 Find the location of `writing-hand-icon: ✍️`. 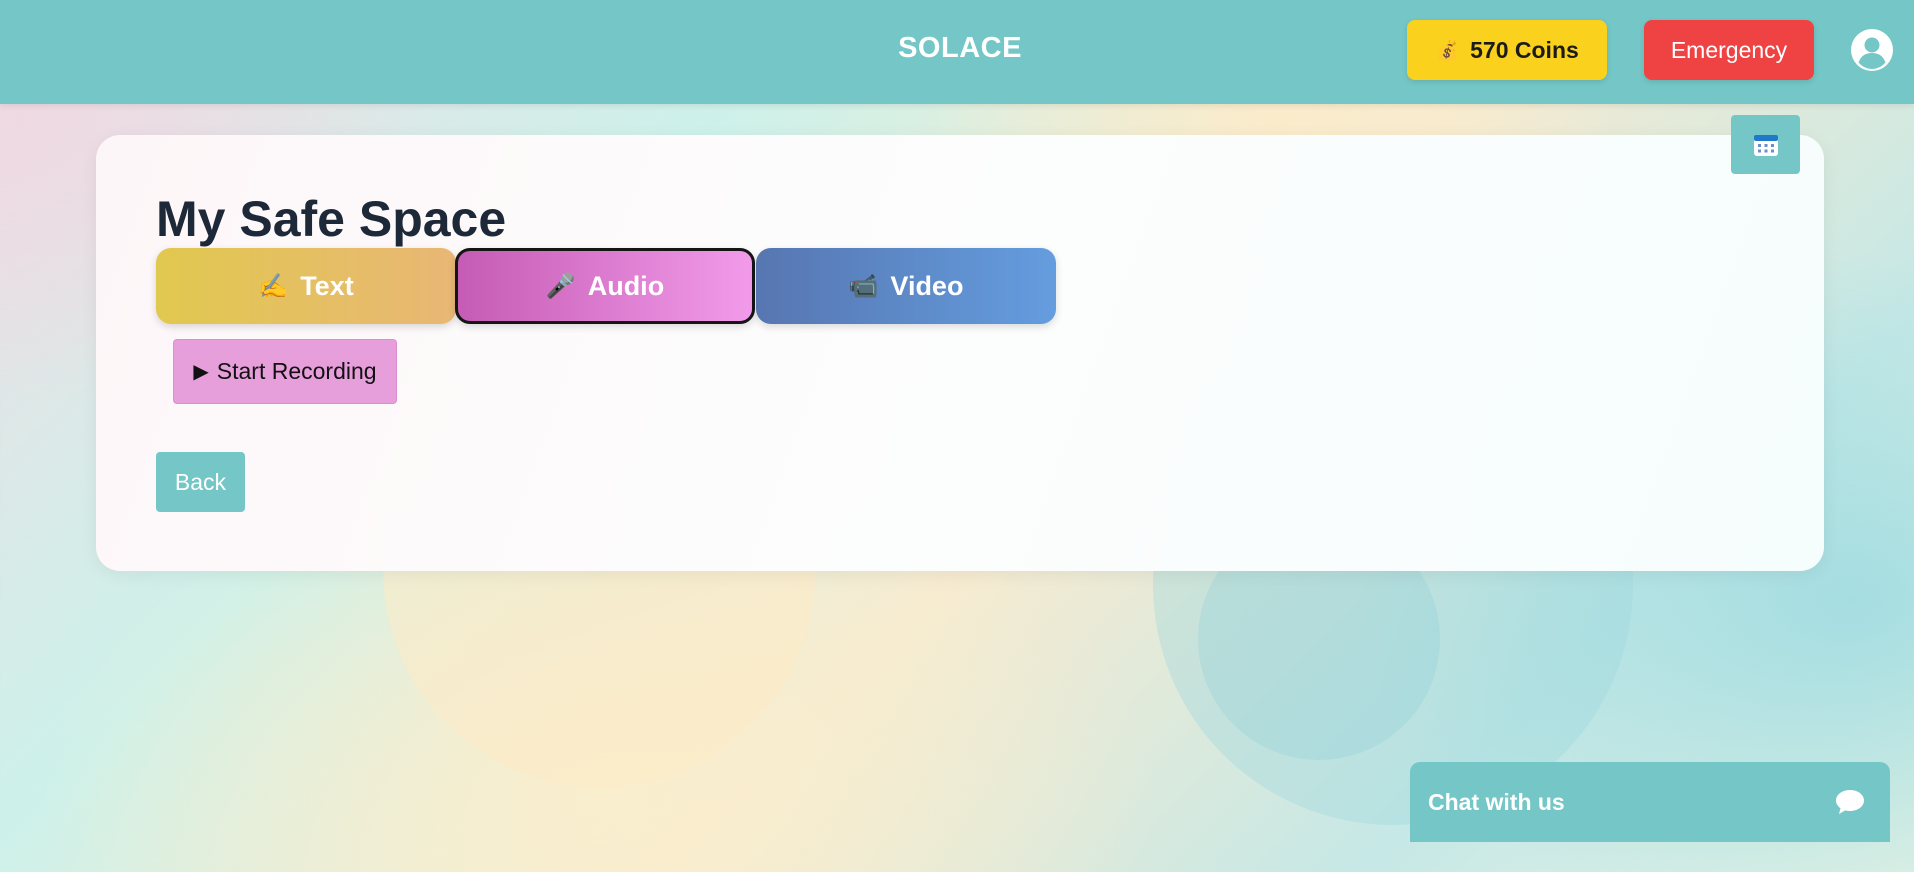

writing-hand-icon: ✍️ is located at coordinates (273, 286).